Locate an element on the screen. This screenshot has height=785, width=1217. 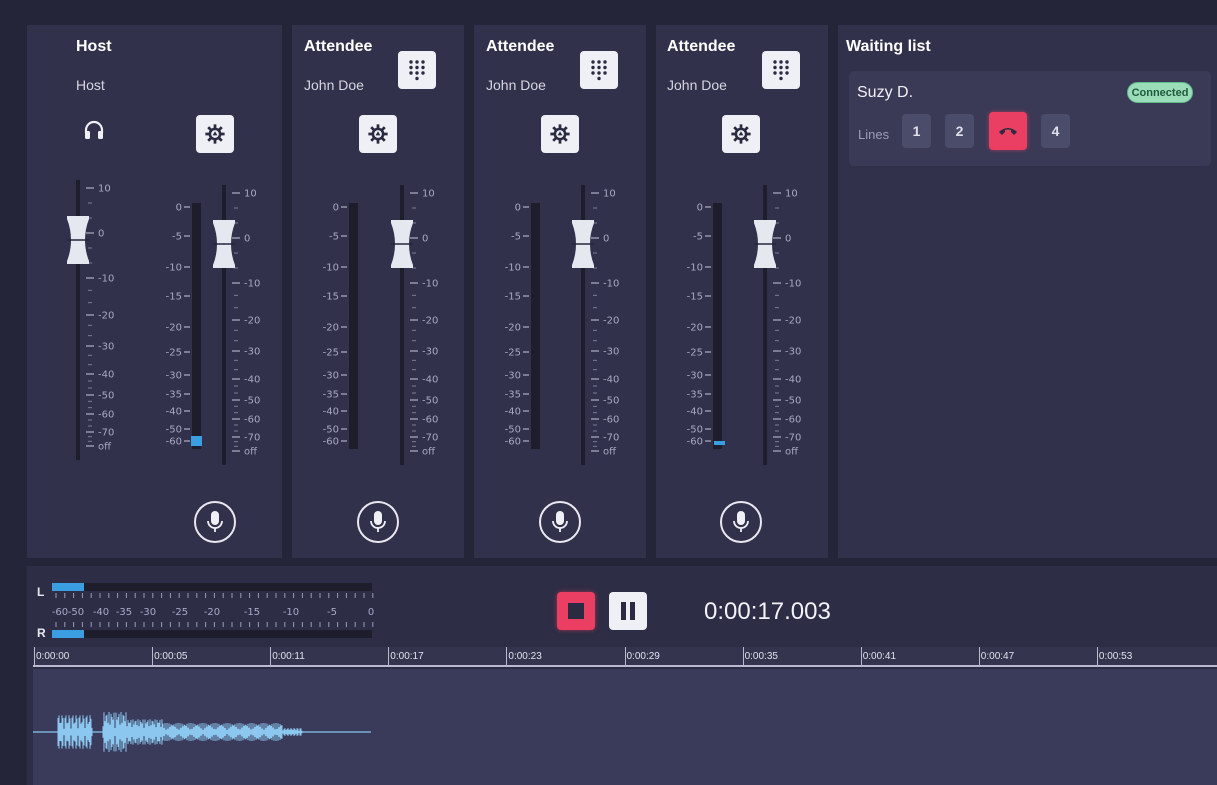
stop-icon is located at coordinates (576, 611).